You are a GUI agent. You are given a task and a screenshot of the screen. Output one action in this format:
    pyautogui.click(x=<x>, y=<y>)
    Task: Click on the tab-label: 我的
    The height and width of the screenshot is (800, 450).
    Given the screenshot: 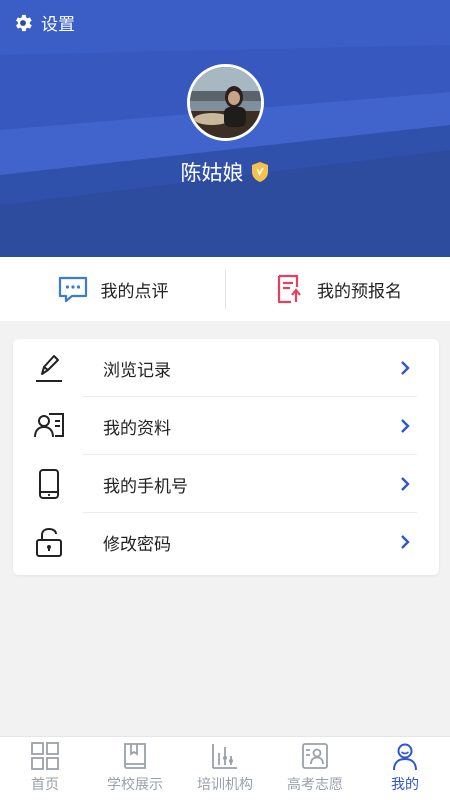 What is the action you would take?
    pyautogui.click(x=405, y=785)
    